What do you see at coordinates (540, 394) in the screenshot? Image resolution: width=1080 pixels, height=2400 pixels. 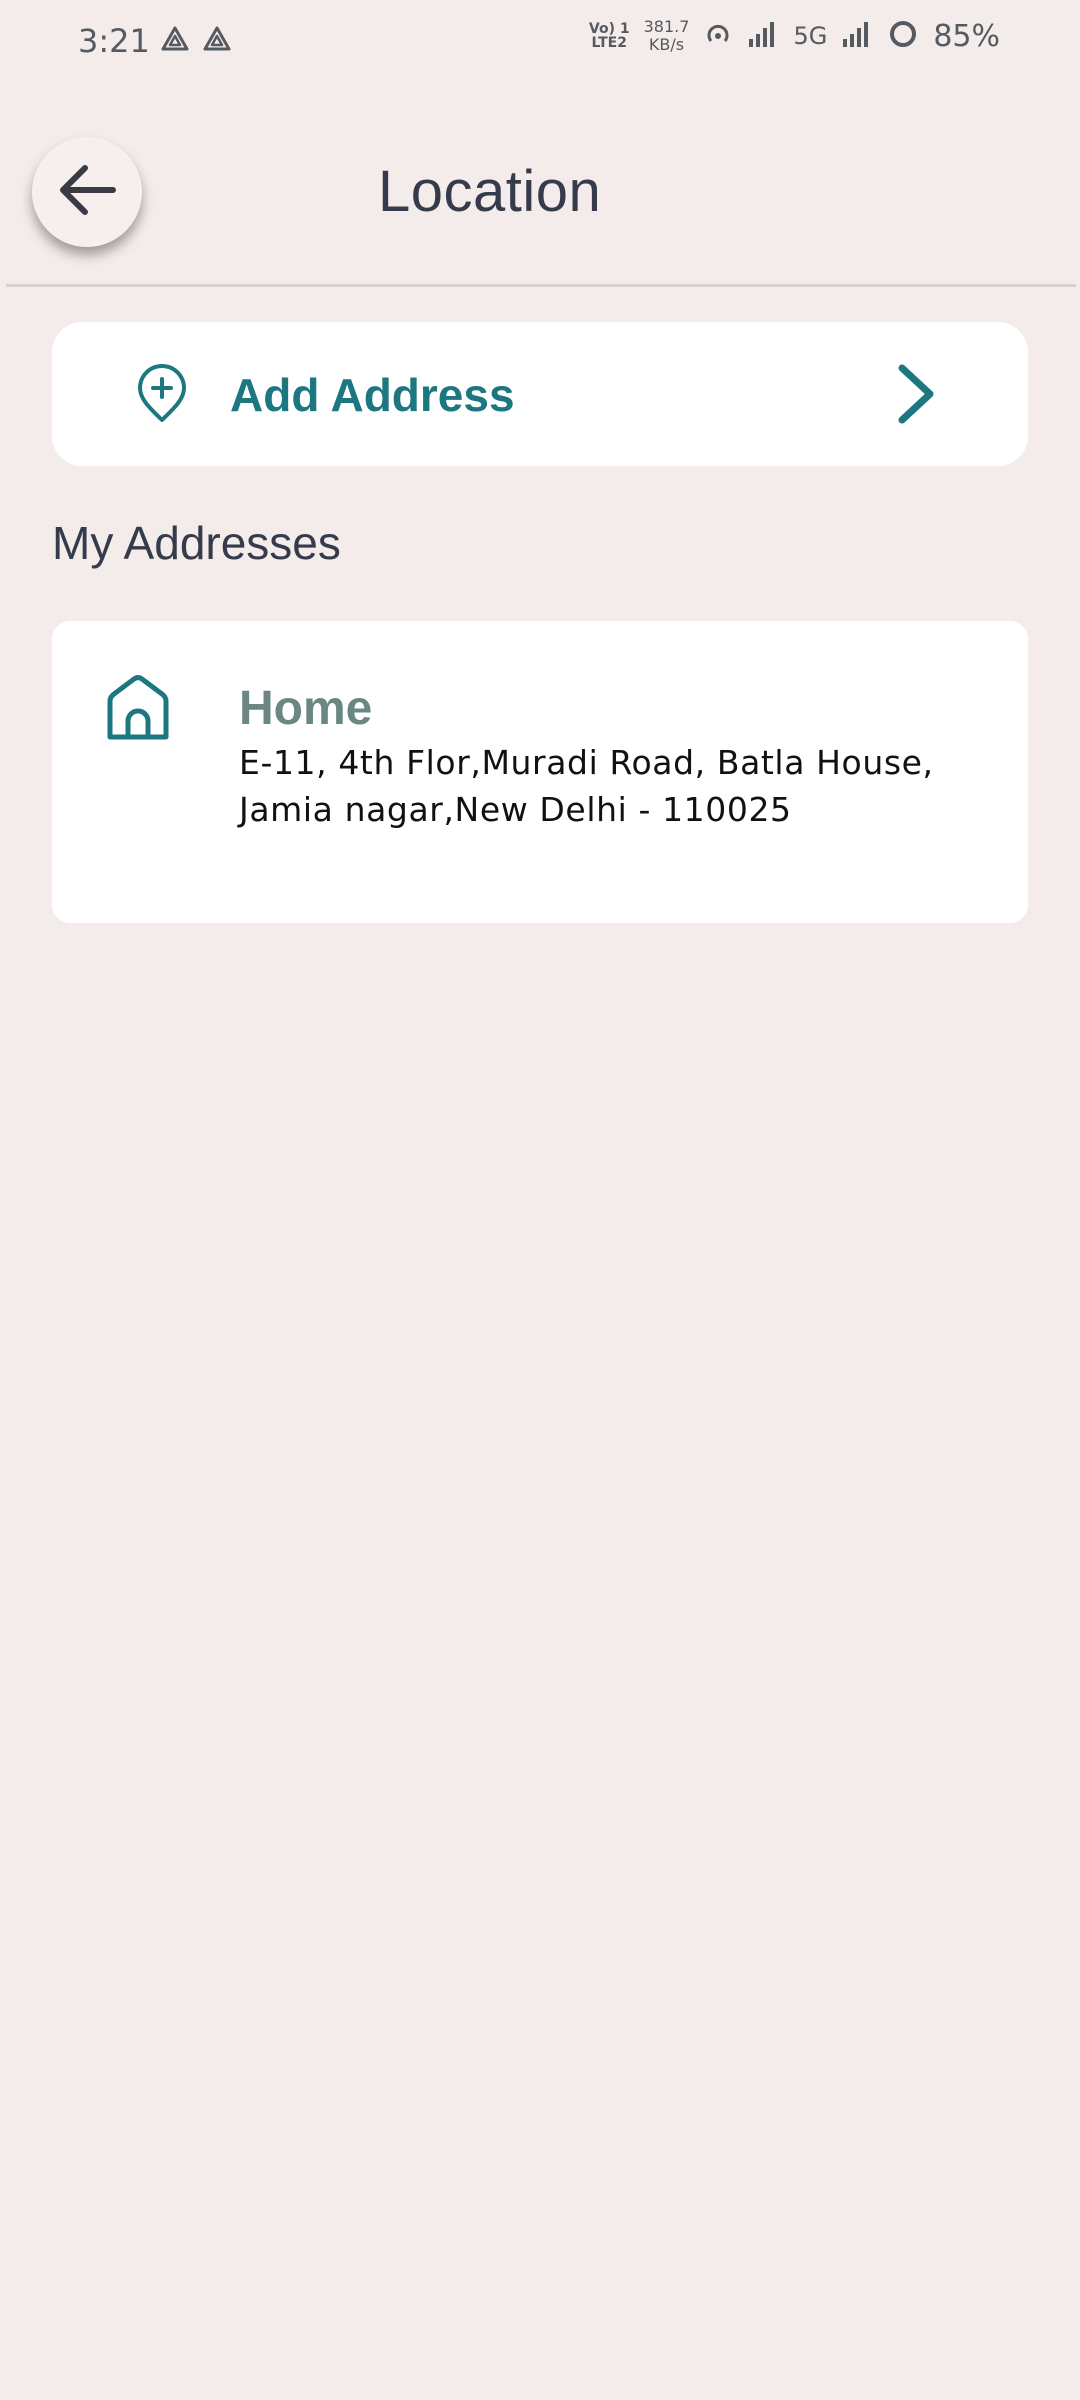 I see `add-address-button: Add Address` at bounding box center [540, 394].